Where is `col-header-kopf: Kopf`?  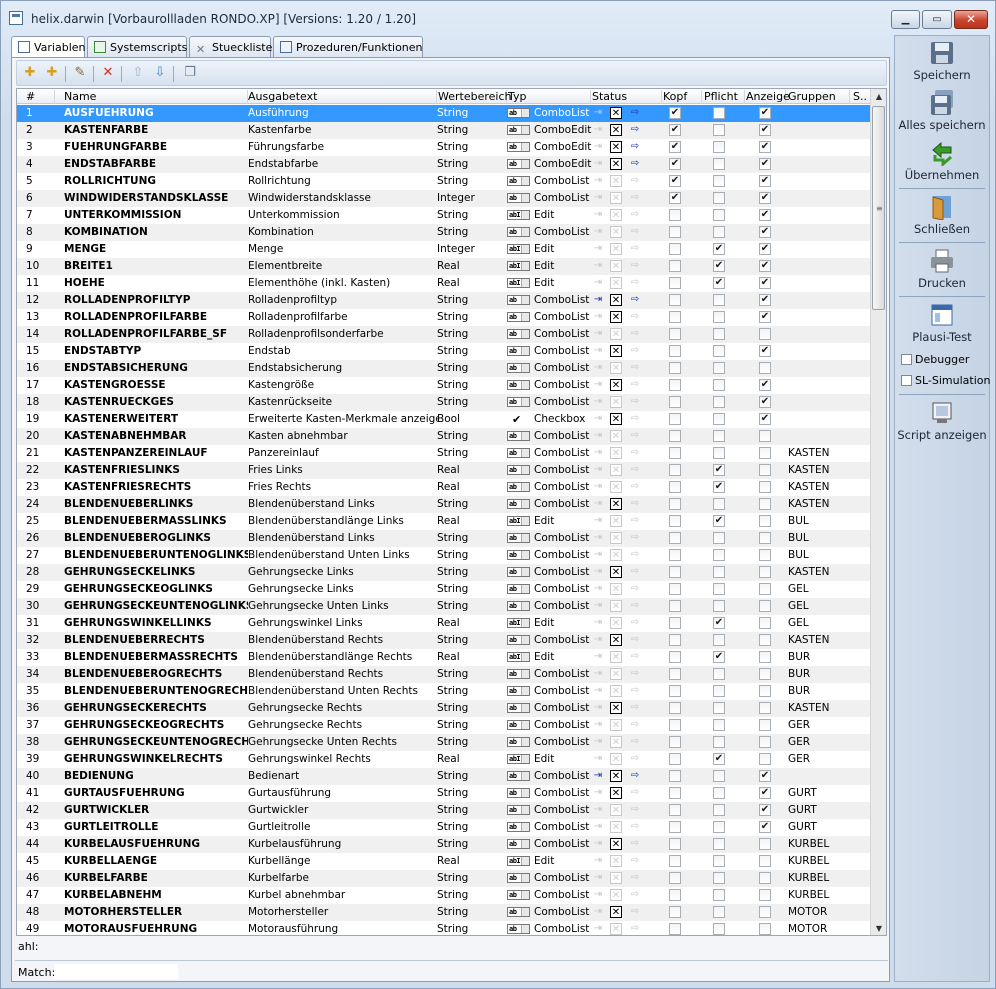 col-header-kopf: Kopf is located at coordinates (682, 97).